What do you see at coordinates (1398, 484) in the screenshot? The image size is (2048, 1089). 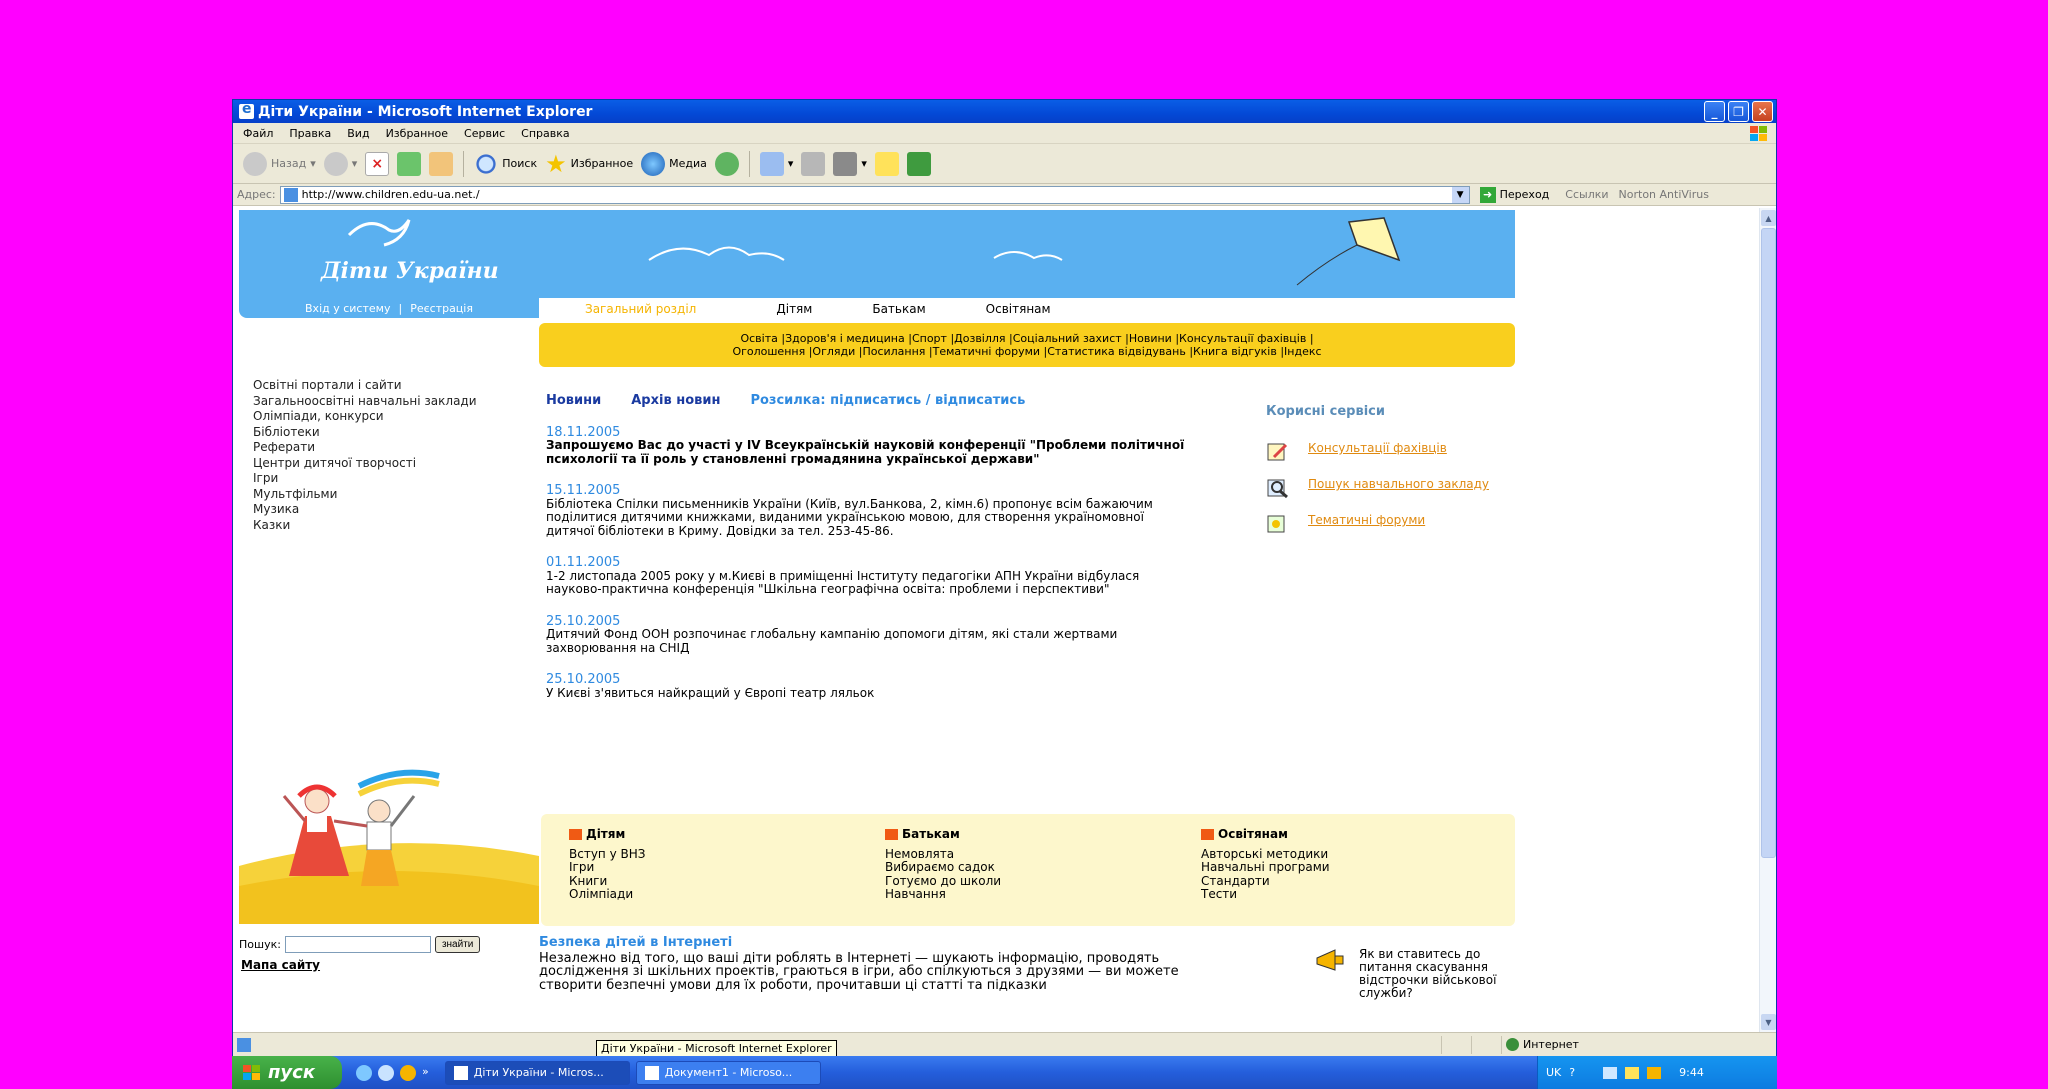 I see `service-school-search-link: Пошук навчального закладу` at bounding box center [1398, 484].